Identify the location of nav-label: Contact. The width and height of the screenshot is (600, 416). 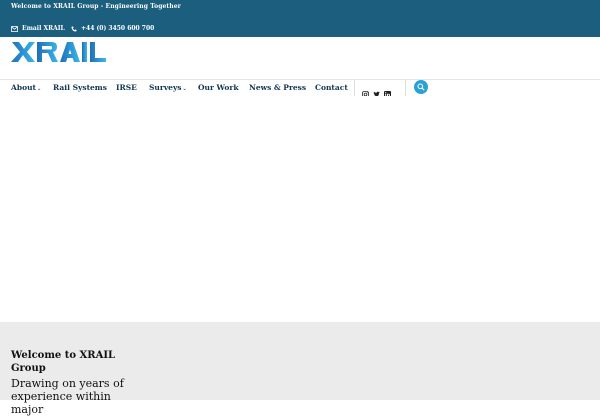
(331, 87).